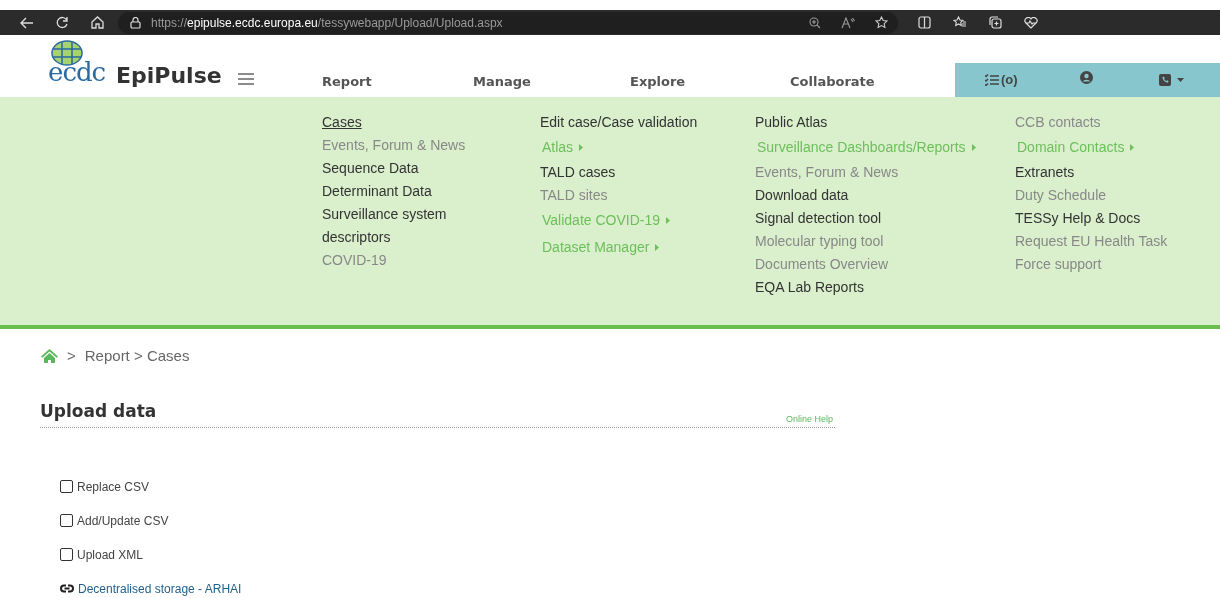  I want to click on menu-item: Download data, so click(885, 195).